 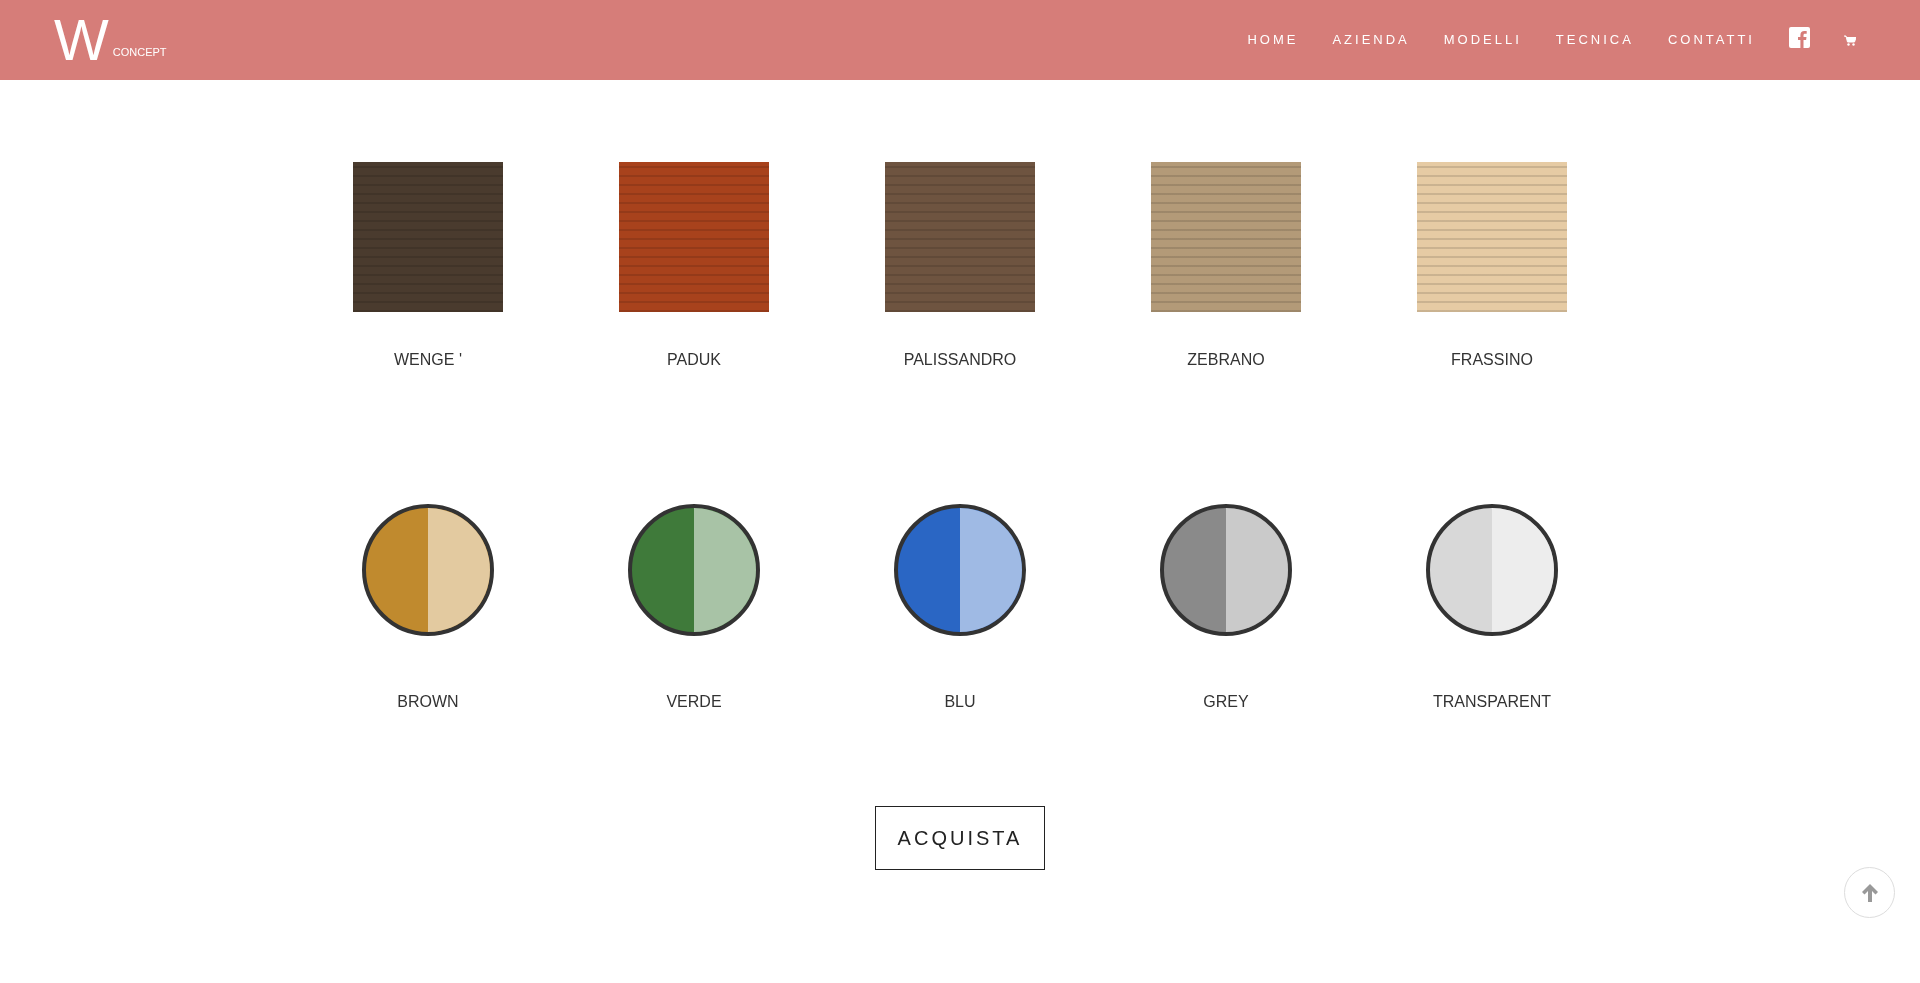 I want to click on wood-label: PADUK, so click(x=694, y=360).